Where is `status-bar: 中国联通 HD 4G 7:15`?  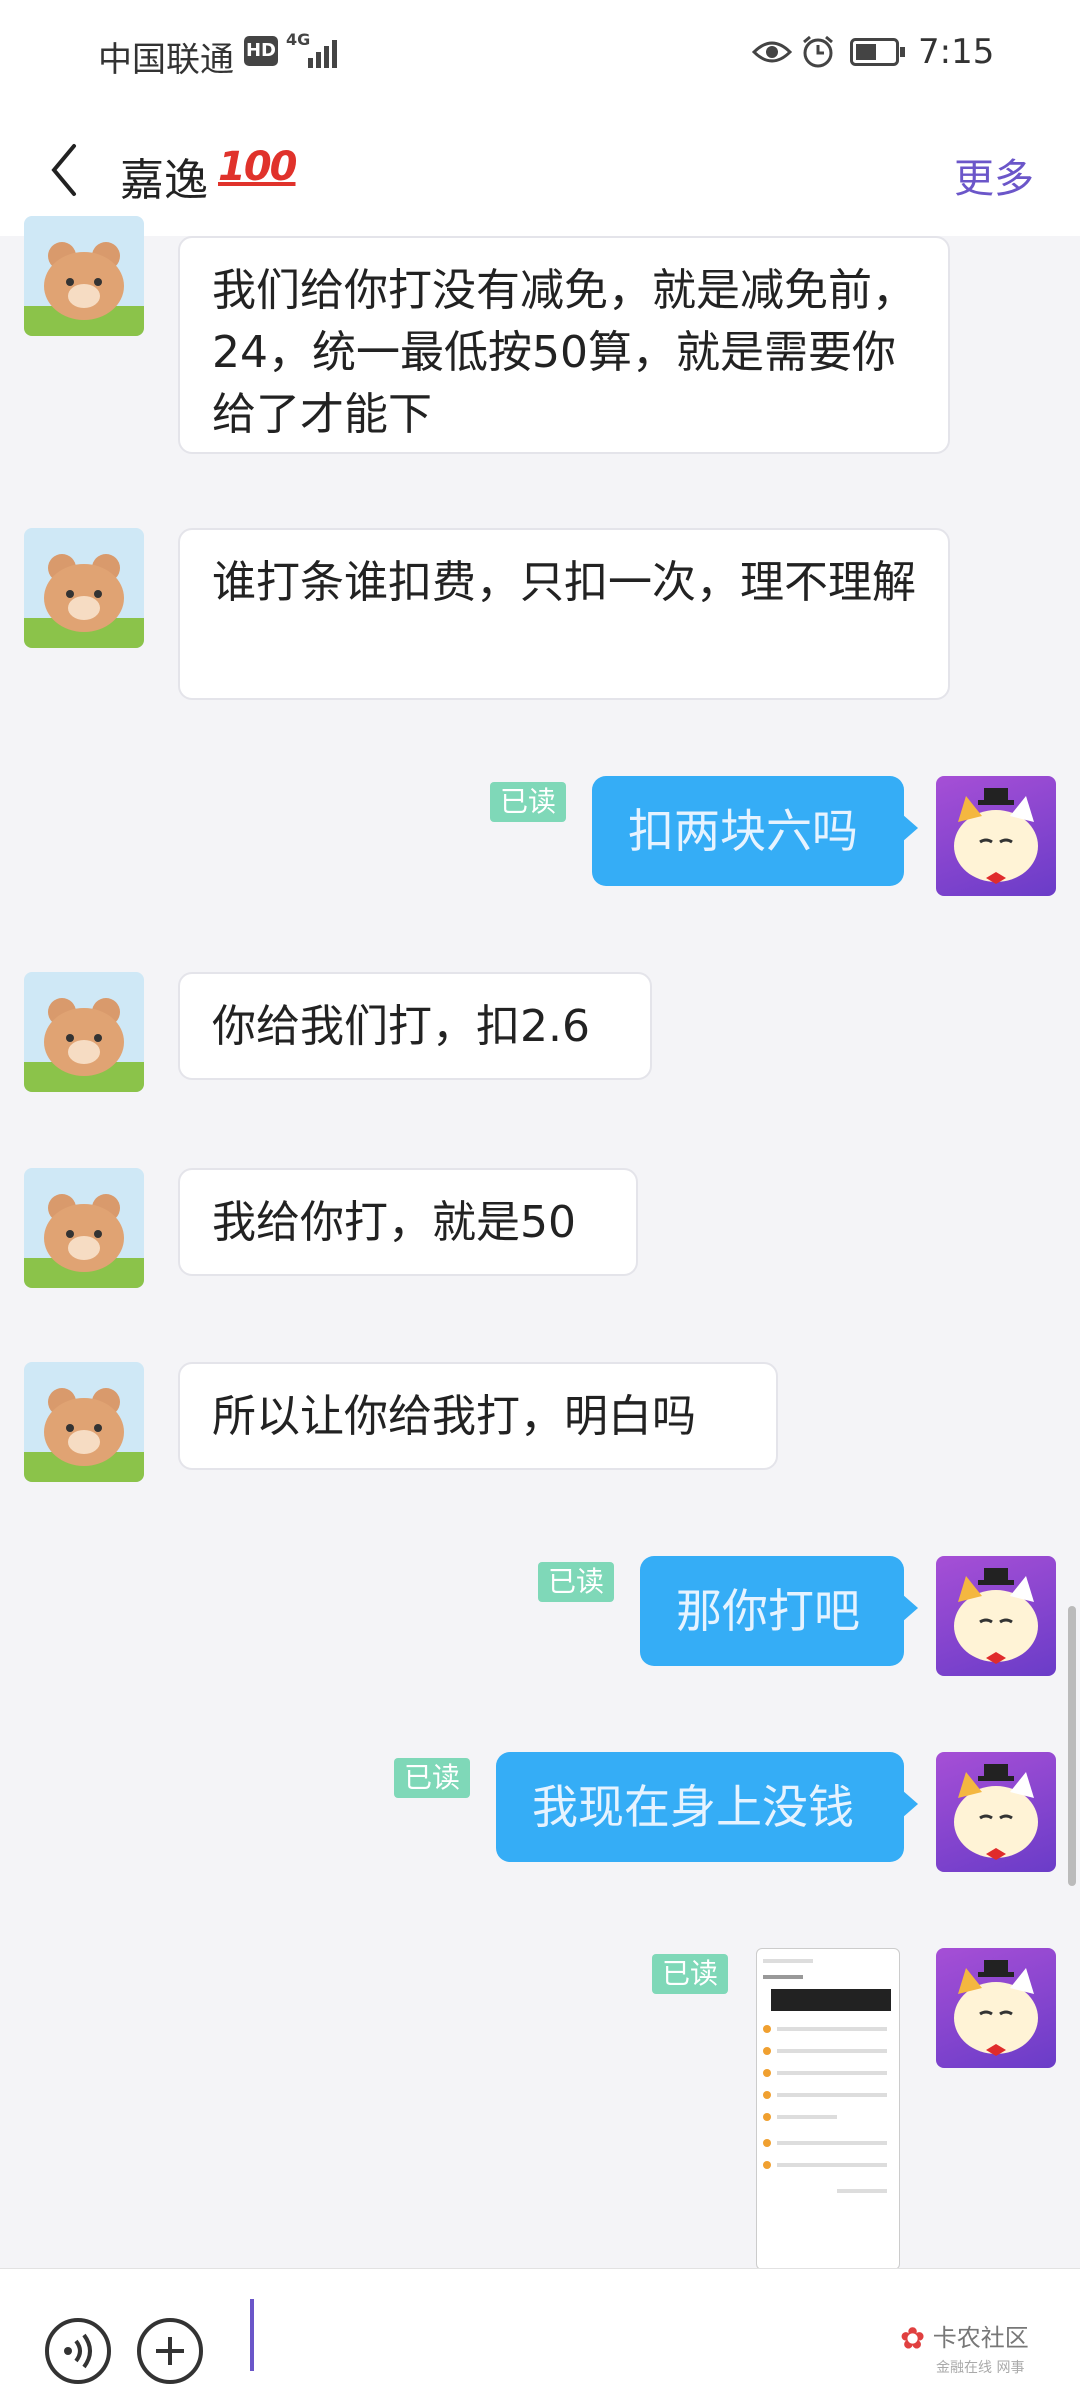 status-bar: 中国联通 HD 4G 7:15 is located at coordinates (540, 52).